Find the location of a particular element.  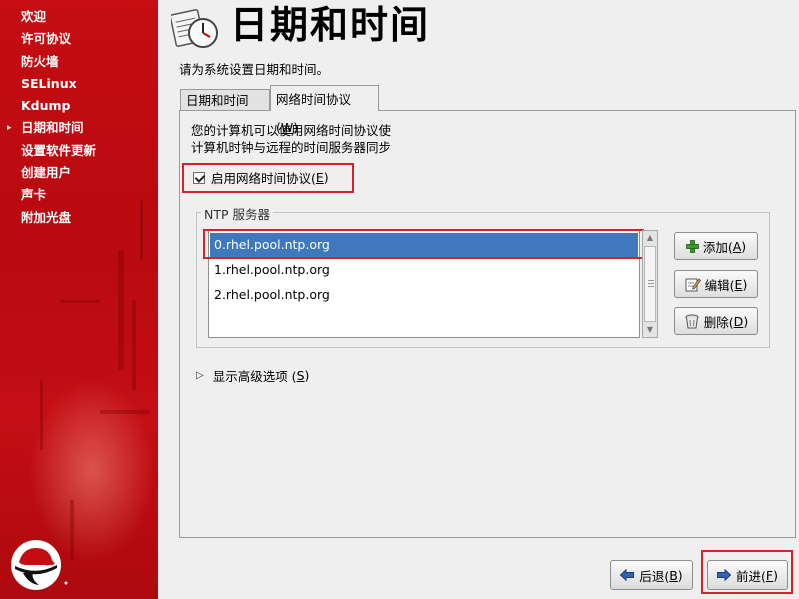

sidebar-item-label: SELinux is located at coordinates (49, 83).